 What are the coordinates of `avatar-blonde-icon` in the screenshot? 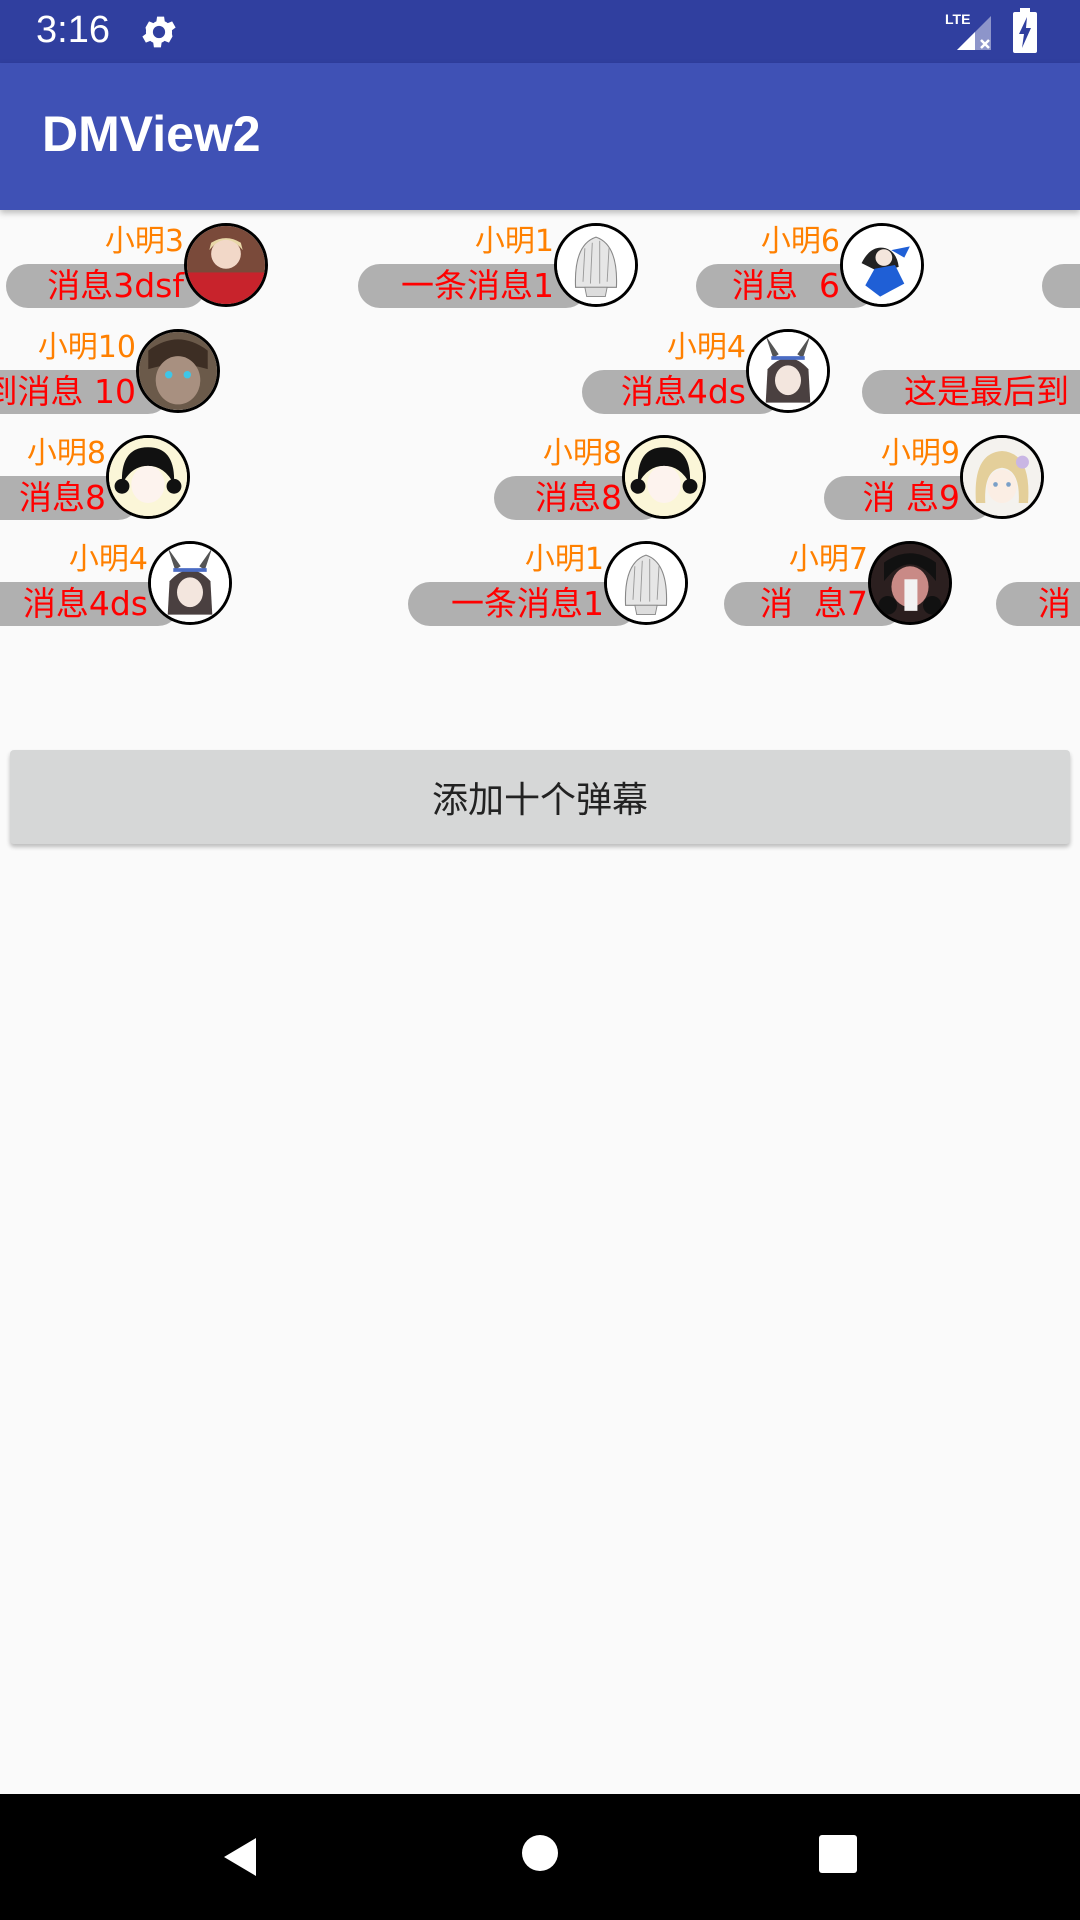 It's located at (1002, 477).